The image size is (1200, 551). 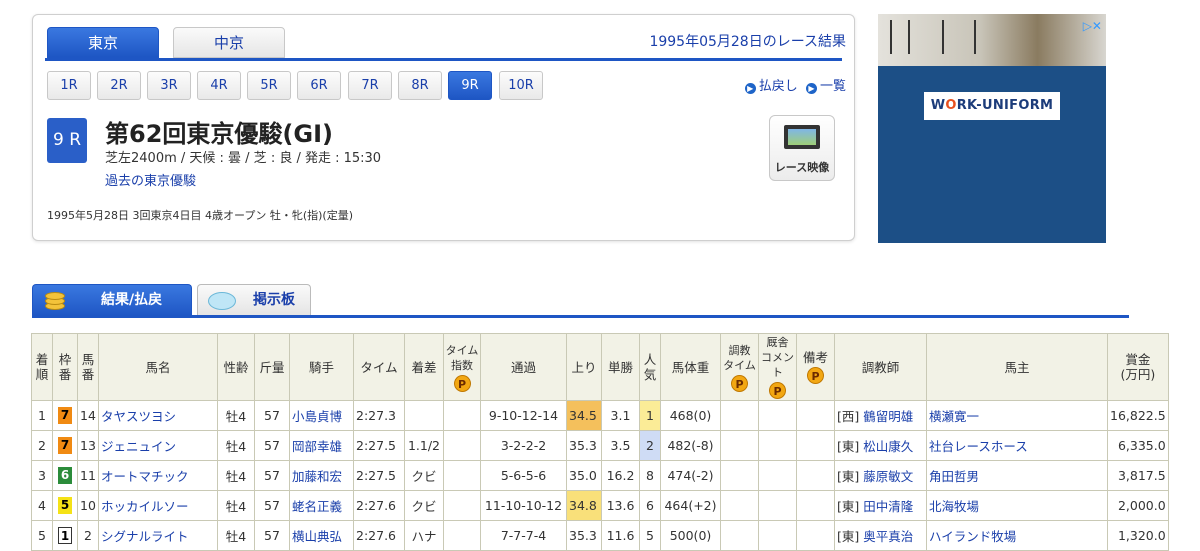 I want to click on cell-training-time, so click(x=739, y=505).